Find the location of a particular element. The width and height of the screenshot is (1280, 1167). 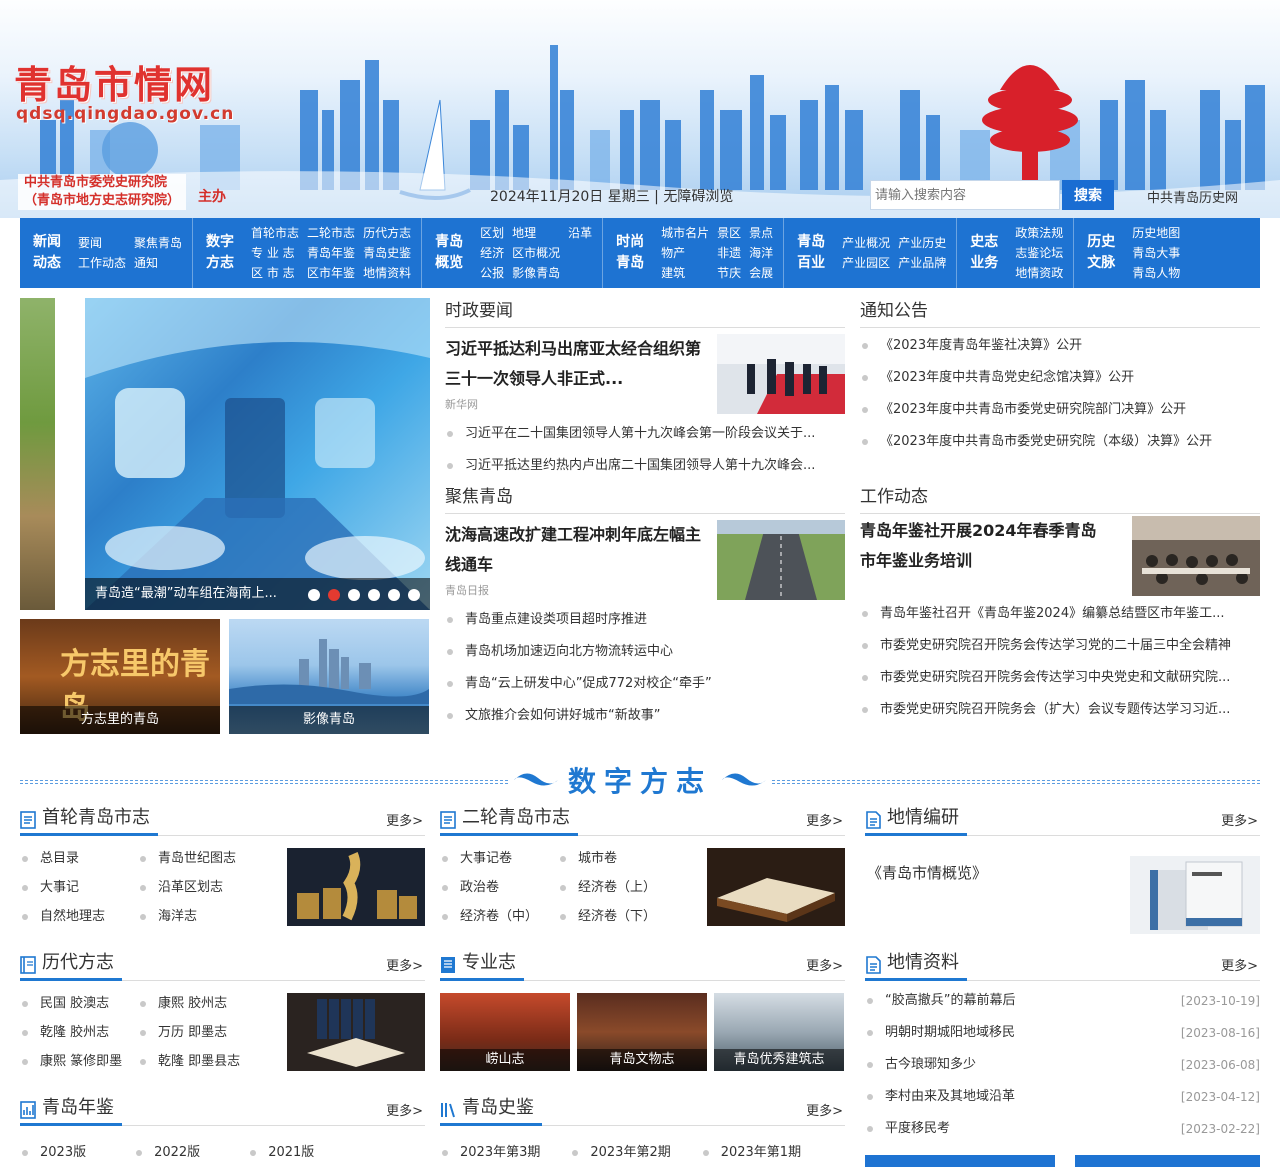

card-architecture: 青岛优秀建筑志 is located at coordinates (779, 1032).